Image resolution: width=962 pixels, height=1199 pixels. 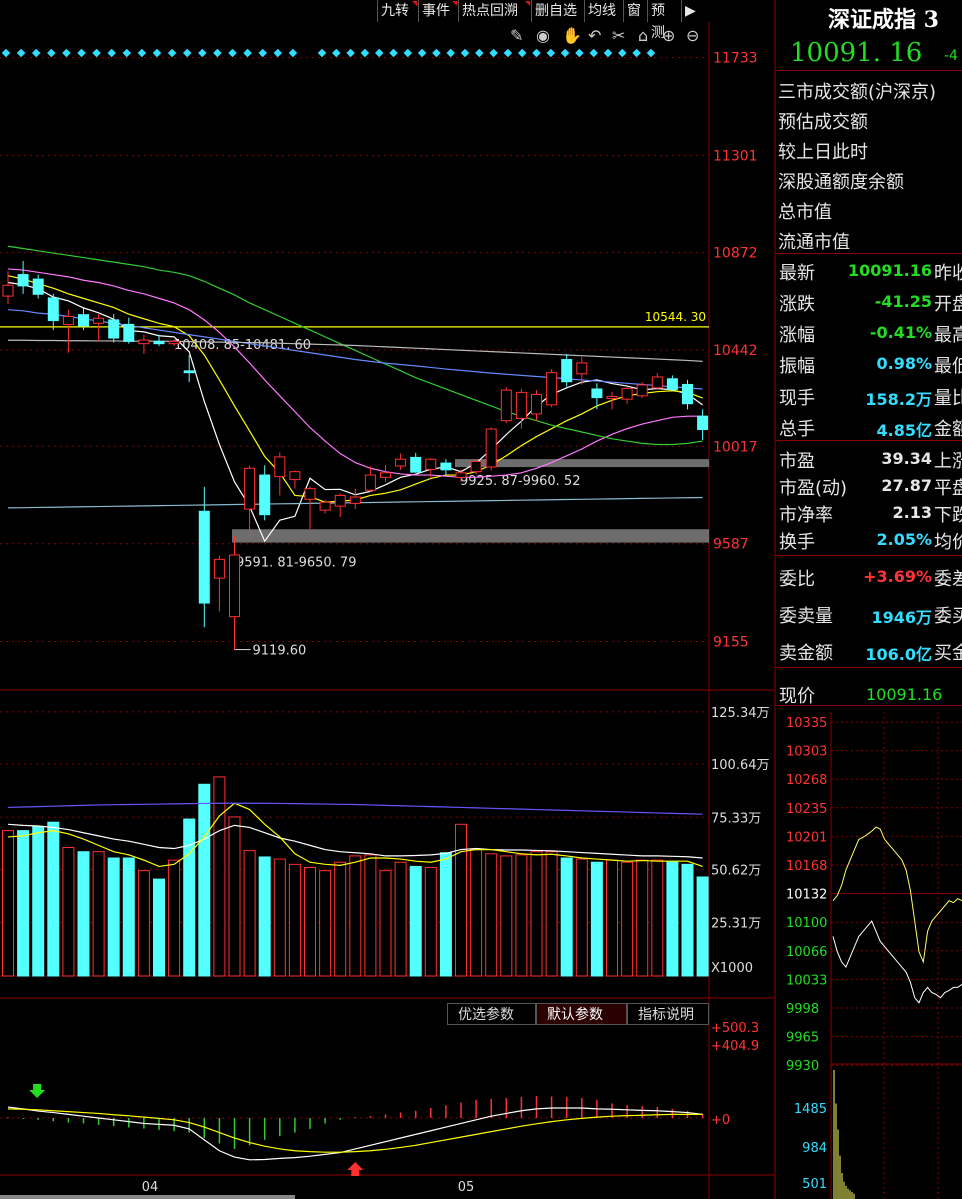 I want to click on indicator-tab-0: 优选参数, so click(x=491, y=1014).